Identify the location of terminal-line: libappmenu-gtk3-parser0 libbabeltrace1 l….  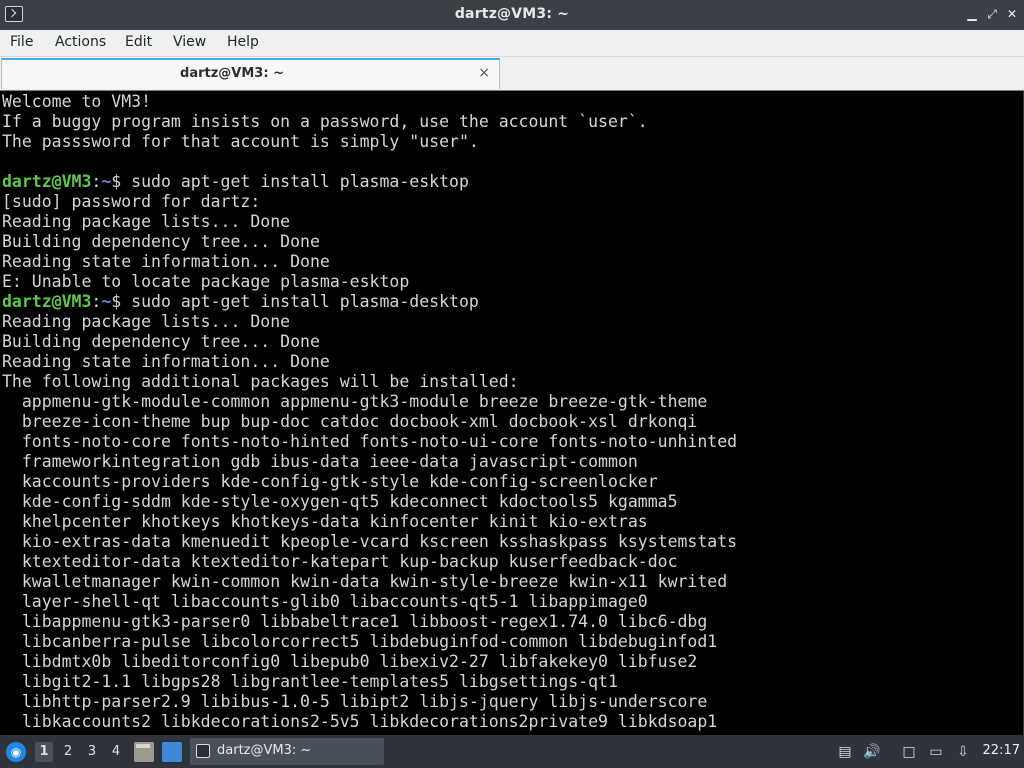
(355, 621).